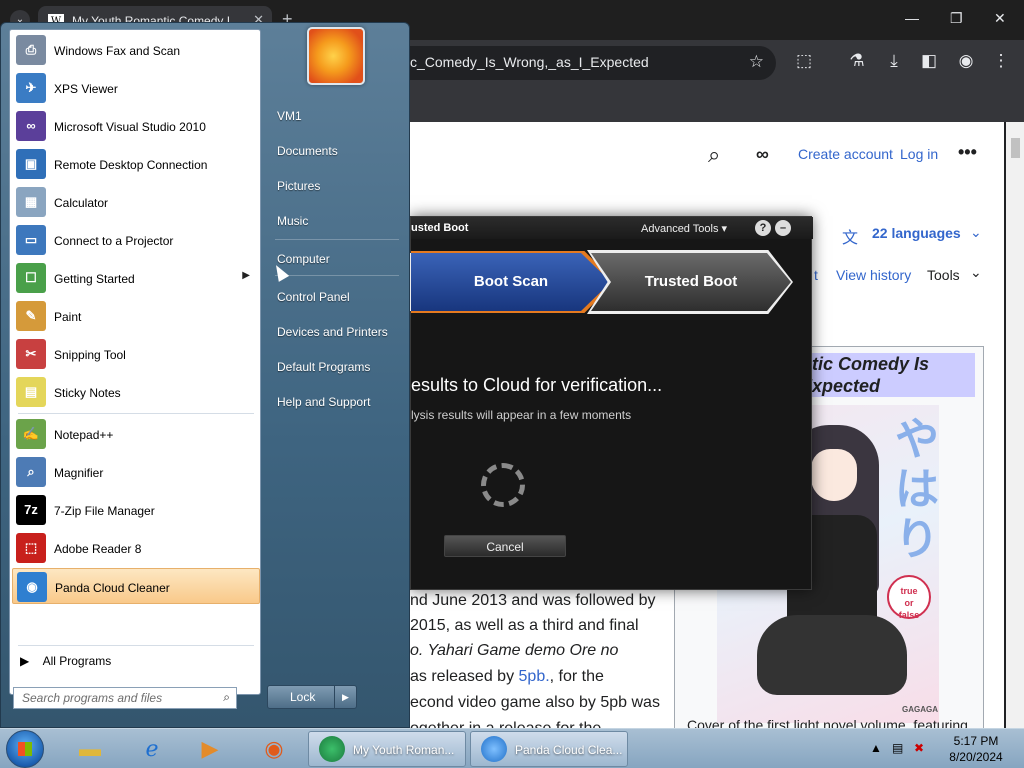  Describe the element at coordinates (136, 278) in the screenshot. I see `program-item-getting-started: ☐ Getting Started ▶` at that location.